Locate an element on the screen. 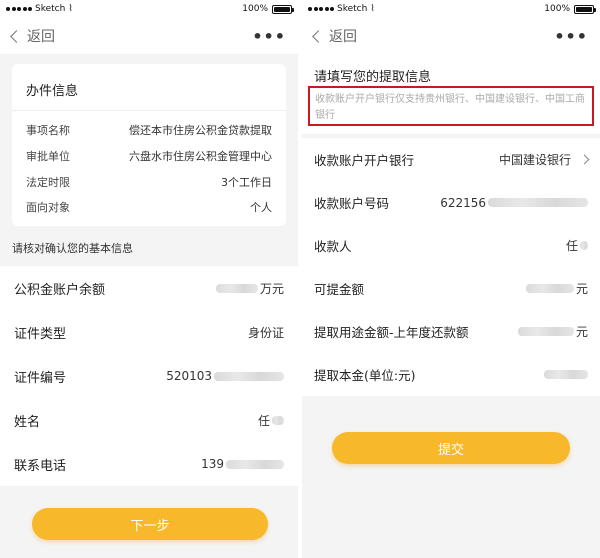  row-label: 联系电话 is located at coordinates (40, 466).